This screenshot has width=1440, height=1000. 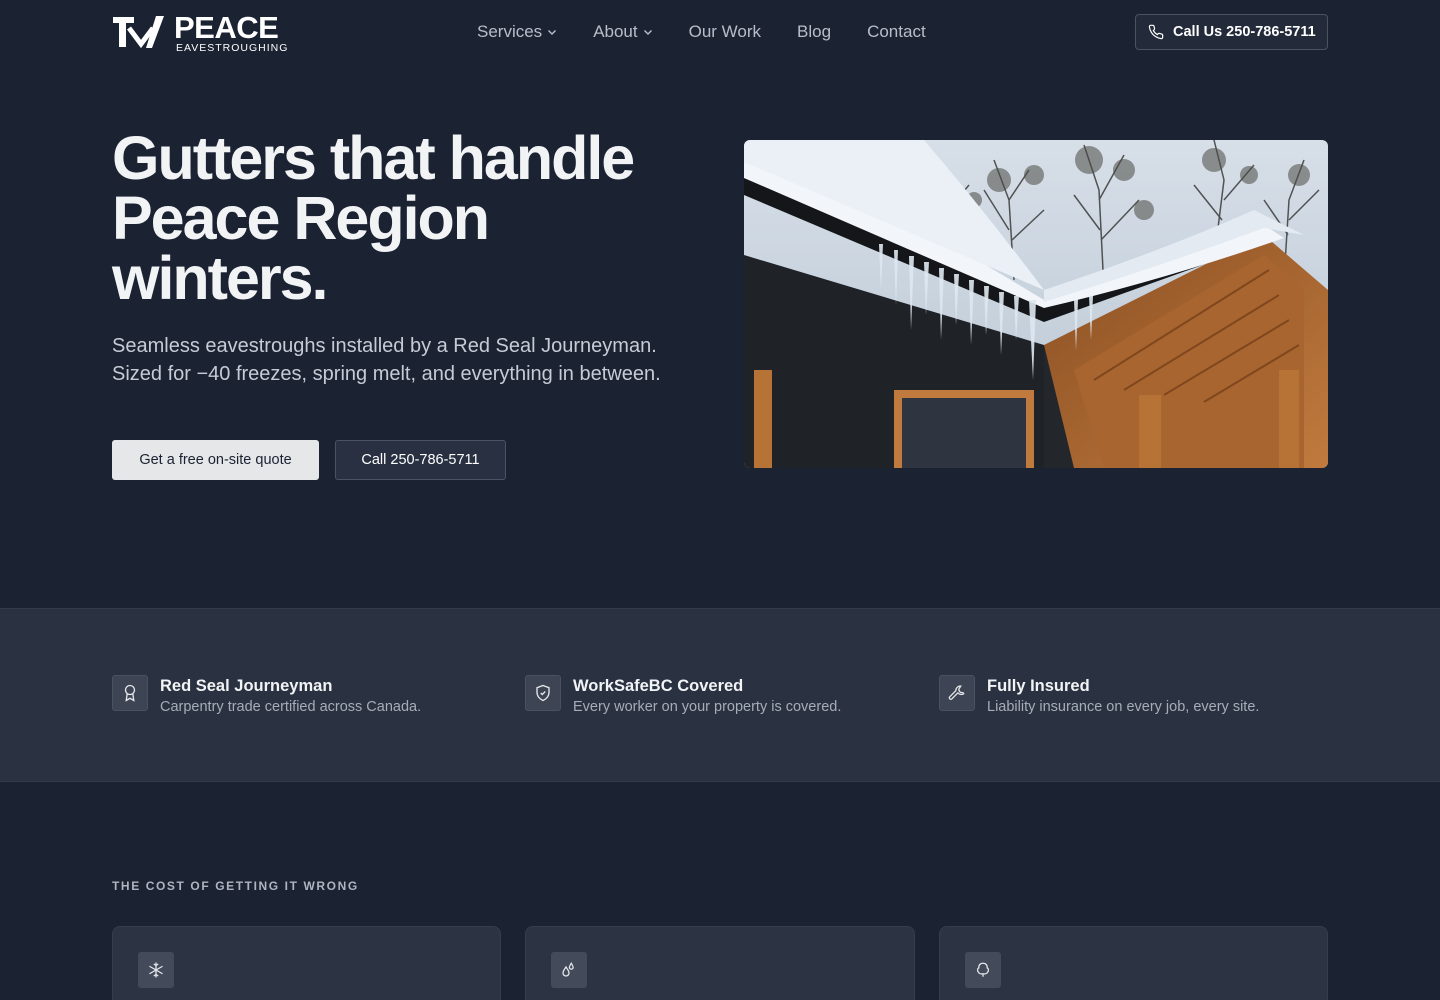 I want to click on main-nav: Services About Our Work Blog Contact, so click(x=719, y=32).